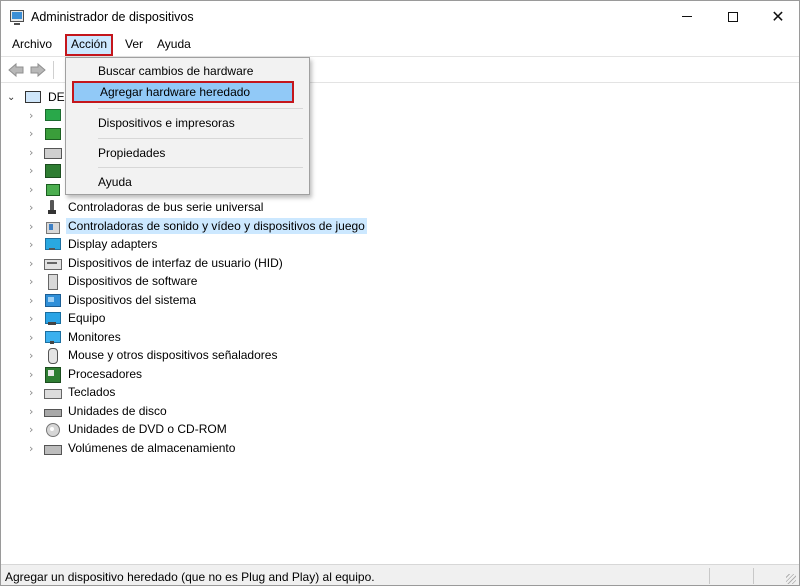 Image resolution: width=800 pixels, height=586 pixels. I want to click on tree-item-dvd-drives: › Unidades de DVD o CD-ROM, so click(129, 429).